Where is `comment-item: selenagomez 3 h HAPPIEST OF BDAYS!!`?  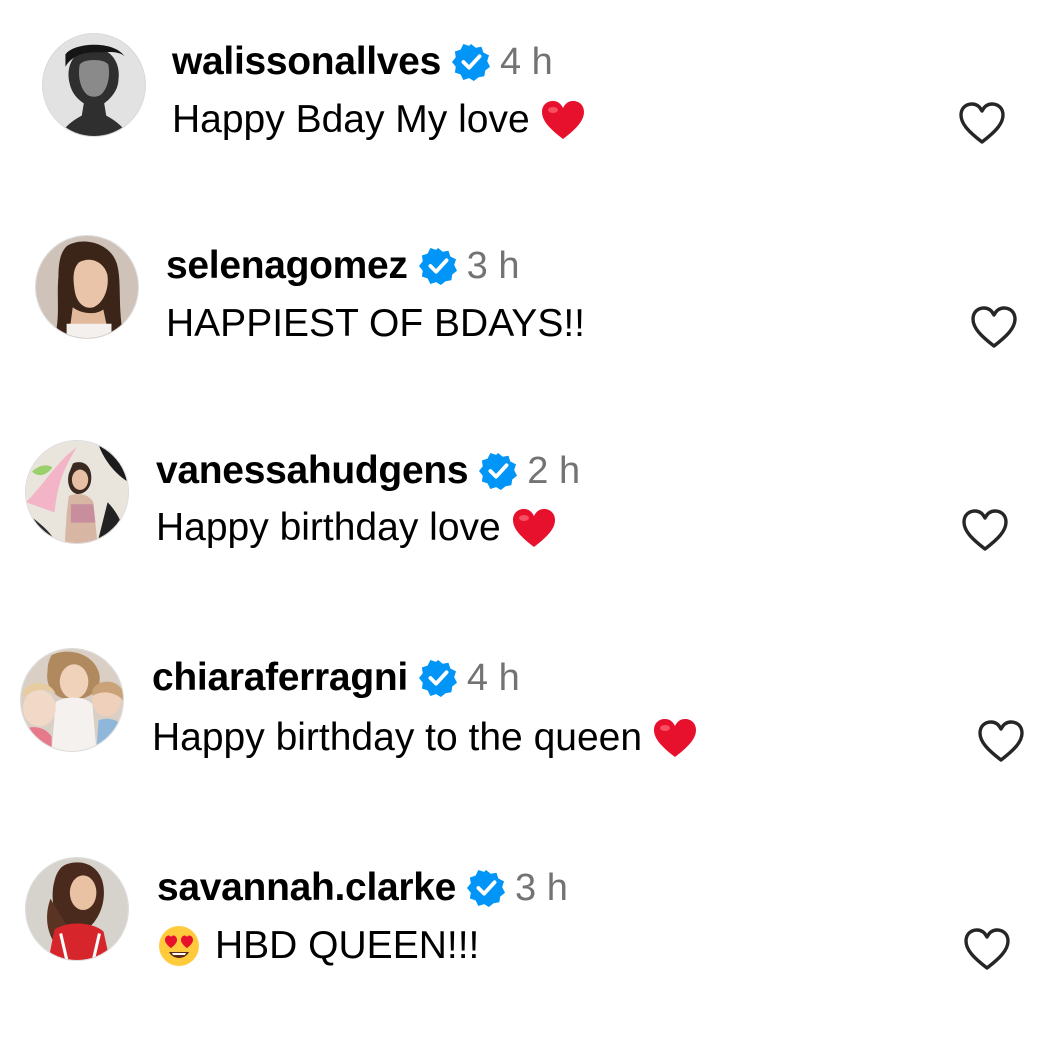 comment-item: selenagomez 3 h HAPPIEST OF BDAYS!! is located at coordinates (522, 291).